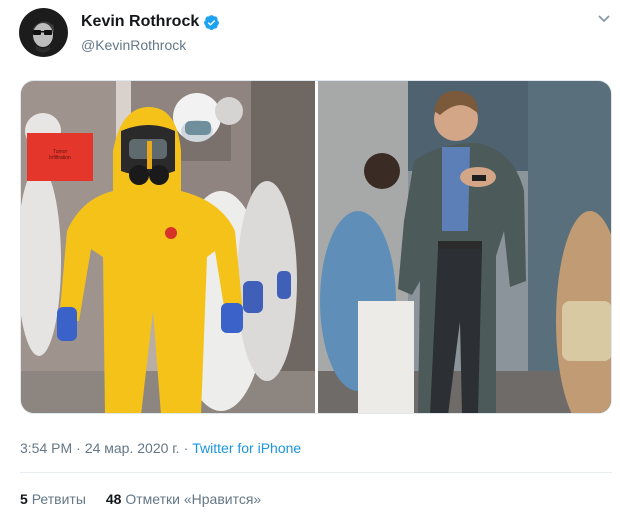 The width and height of the screenshot is (620, 522). I want to click on avatar-icon, so click(43, 32).